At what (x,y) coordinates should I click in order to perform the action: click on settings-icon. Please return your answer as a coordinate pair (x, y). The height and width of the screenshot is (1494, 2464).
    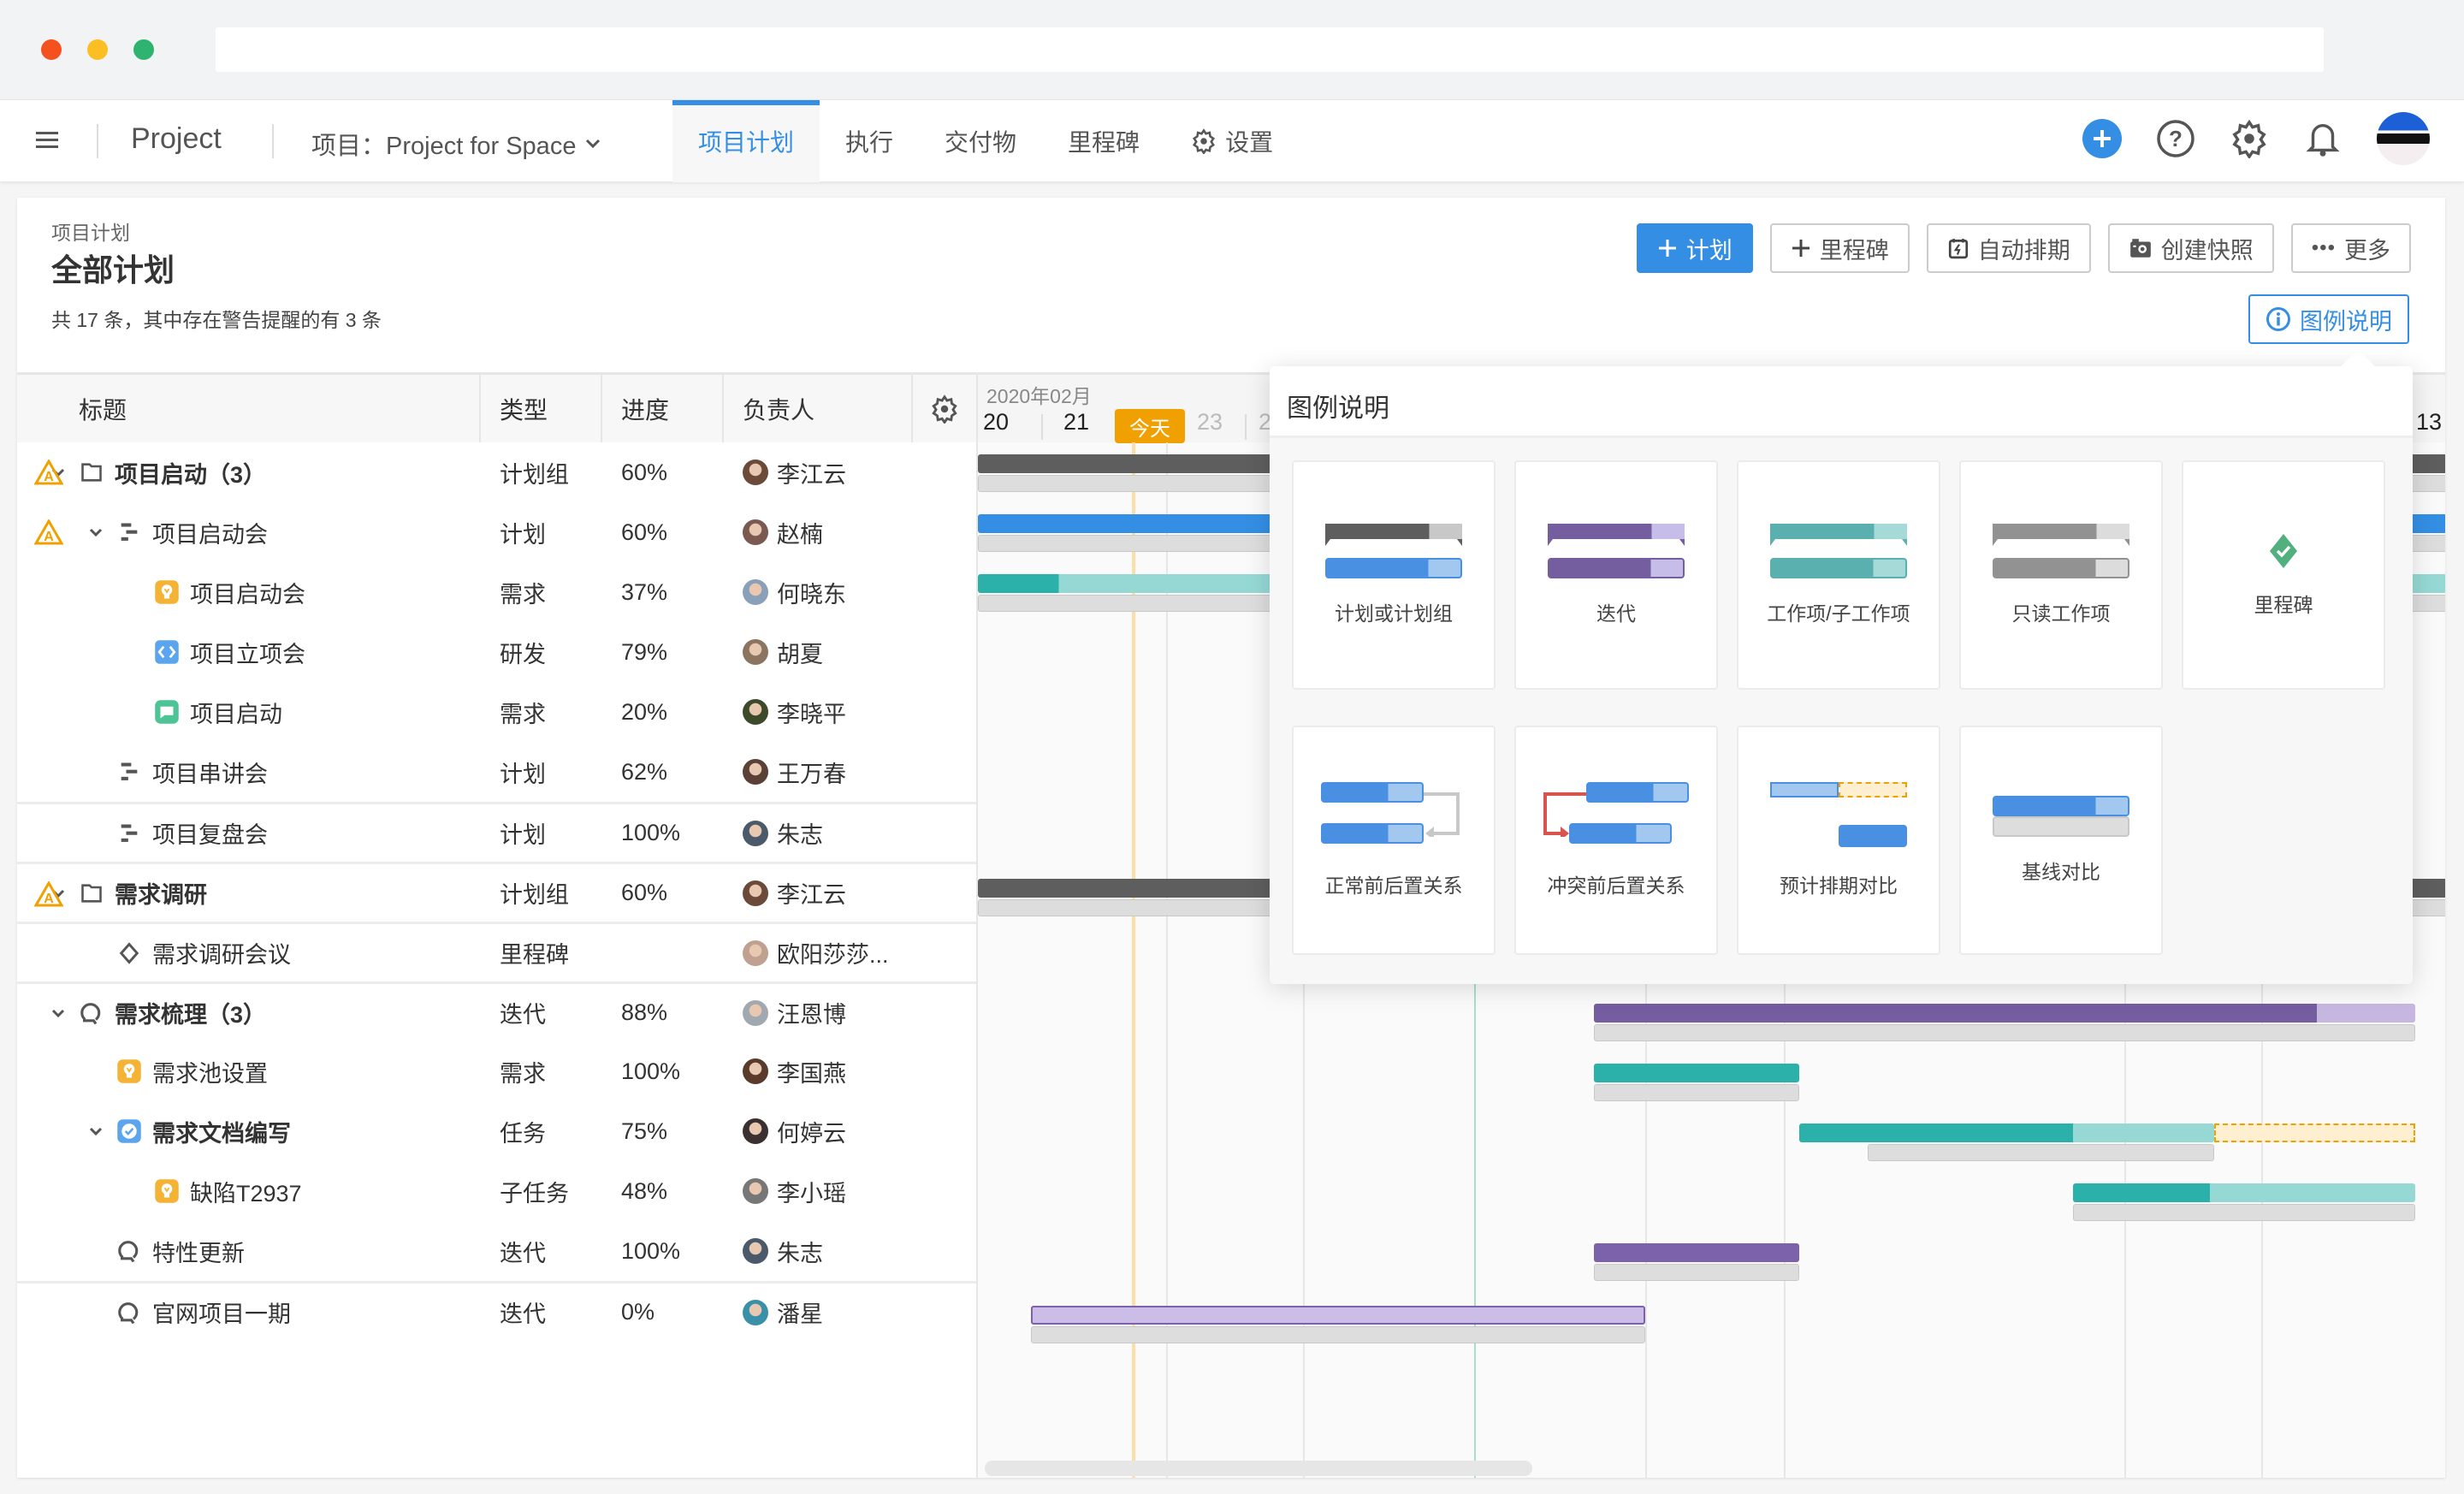
    Looking at the image, I should click on (2249, 138).